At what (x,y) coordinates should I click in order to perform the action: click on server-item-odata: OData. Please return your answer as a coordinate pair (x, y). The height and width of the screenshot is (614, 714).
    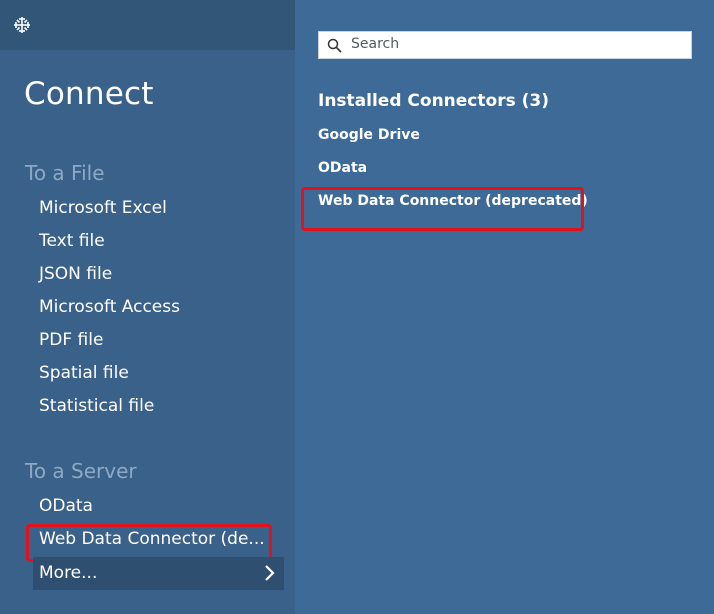
    Looking at the image, I should click on (66, 506).